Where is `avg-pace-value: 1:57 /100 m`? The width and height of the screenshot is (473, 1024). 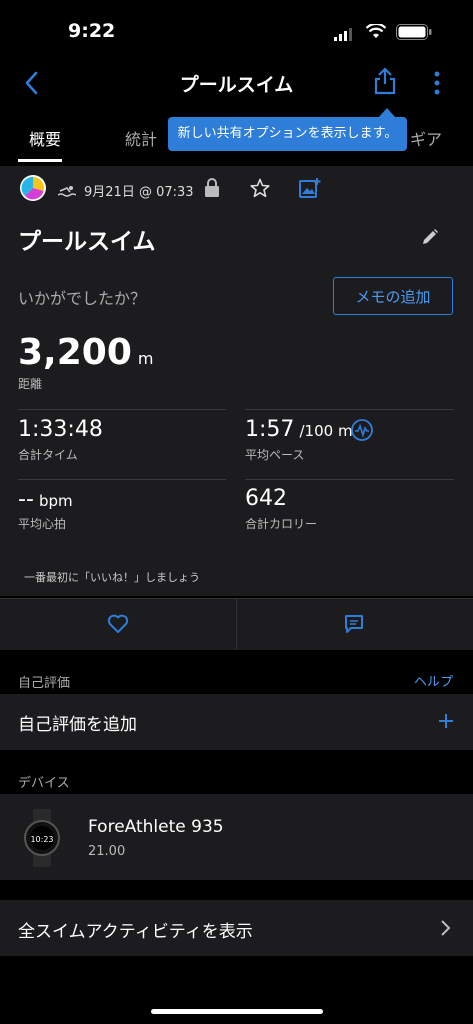
avg-pace-value: 1:57 /100 m is located at coordinates (299, 429).